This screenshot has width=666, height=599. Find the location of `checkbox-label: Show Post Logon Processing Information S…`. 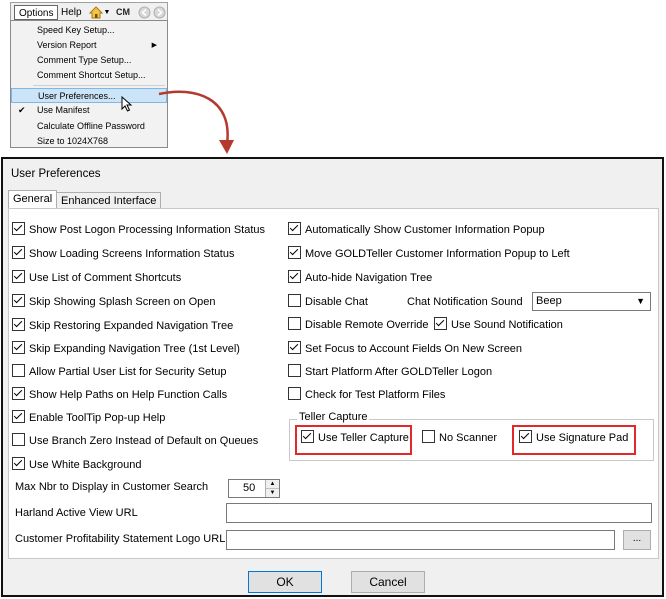

checkbox-label: Show Post Logon Processing Information S… is located at coordinates (147, 230).